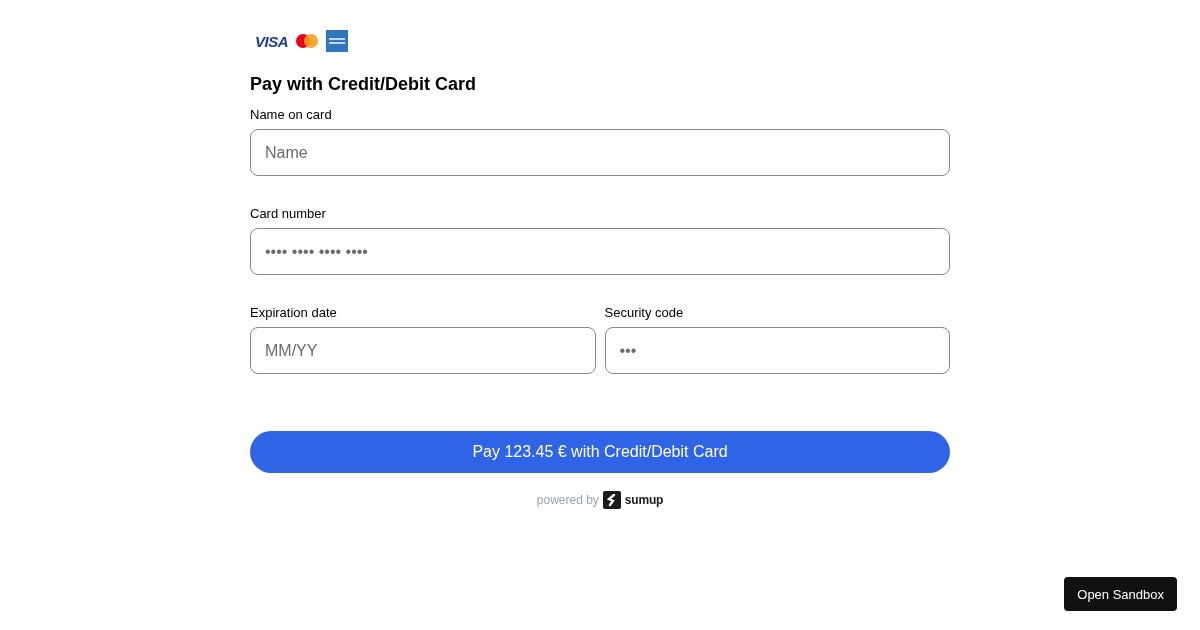  What do you see at coordinates (644, 313) in the screenshot?
I see `field-label: Security code` at bounding box center [644, 313].